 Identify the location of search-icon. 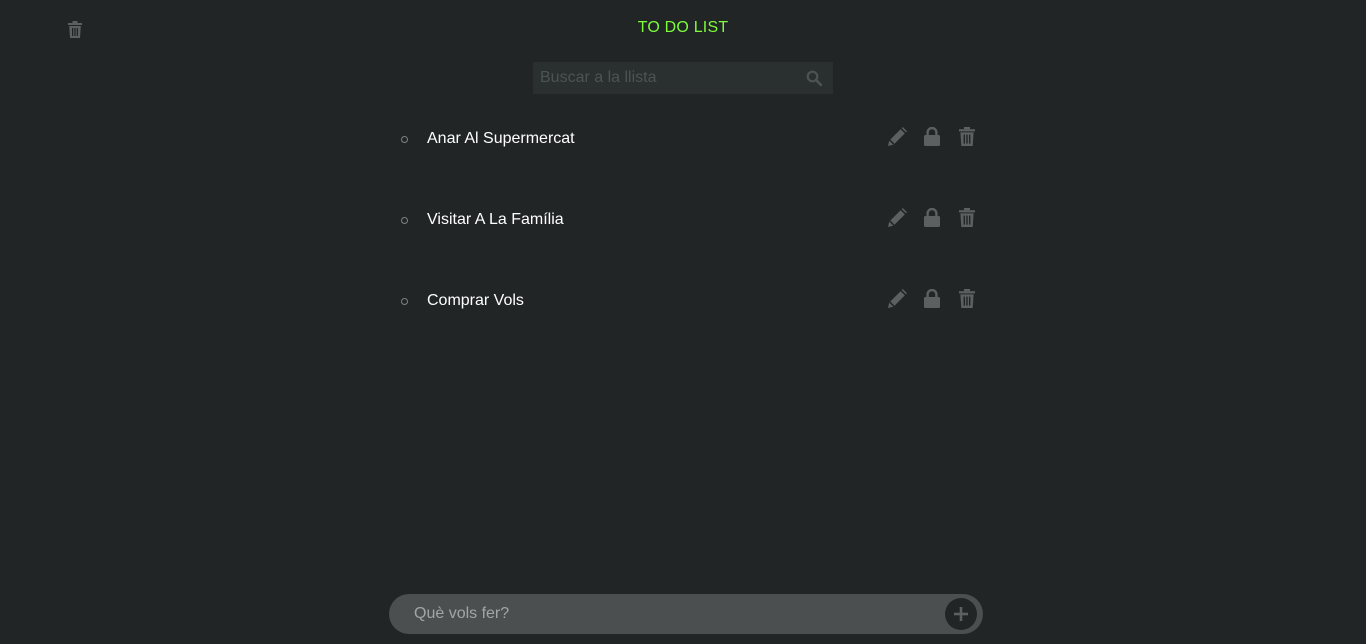
(814, 78).